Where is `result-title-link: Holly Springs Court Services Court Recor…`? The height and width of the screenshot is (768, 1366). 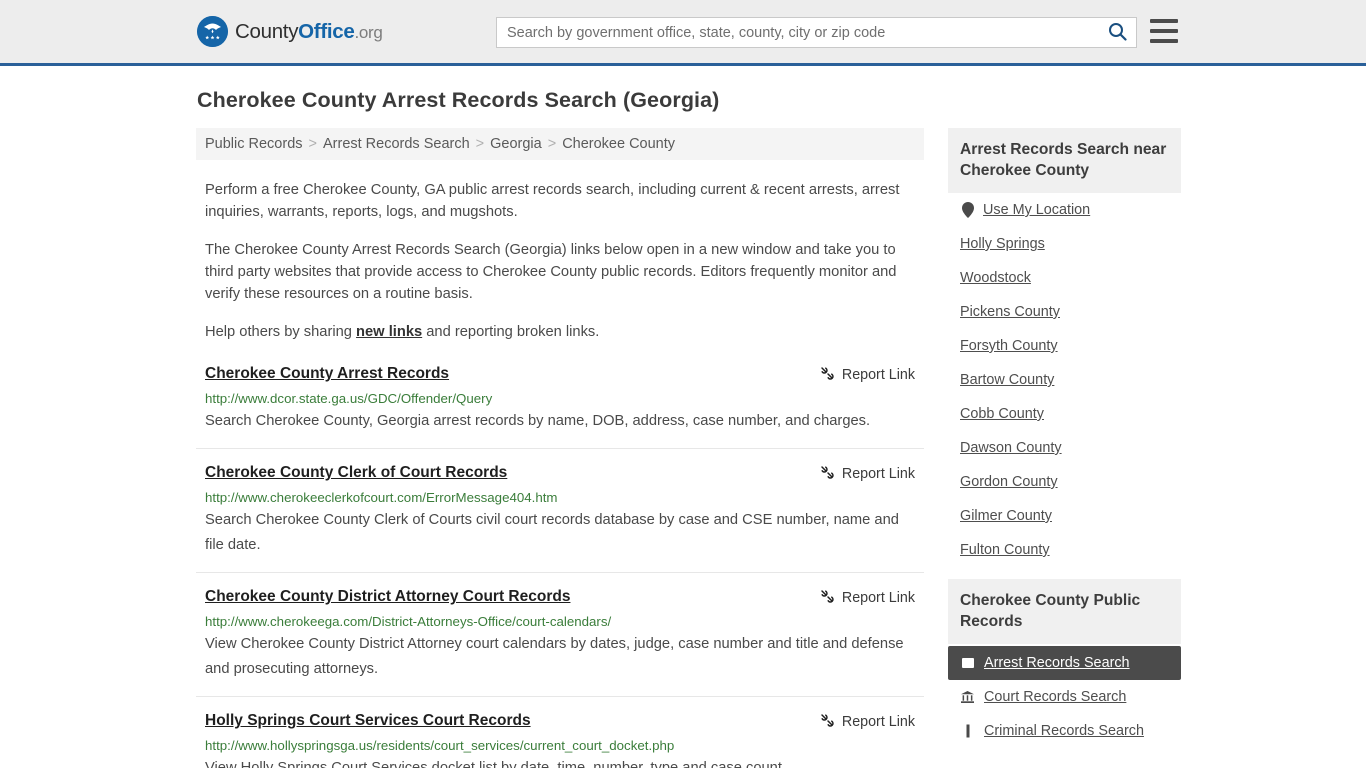
result-title-link: Holly Springs Court Services Court Recor… is located at coordinates (368, 721).